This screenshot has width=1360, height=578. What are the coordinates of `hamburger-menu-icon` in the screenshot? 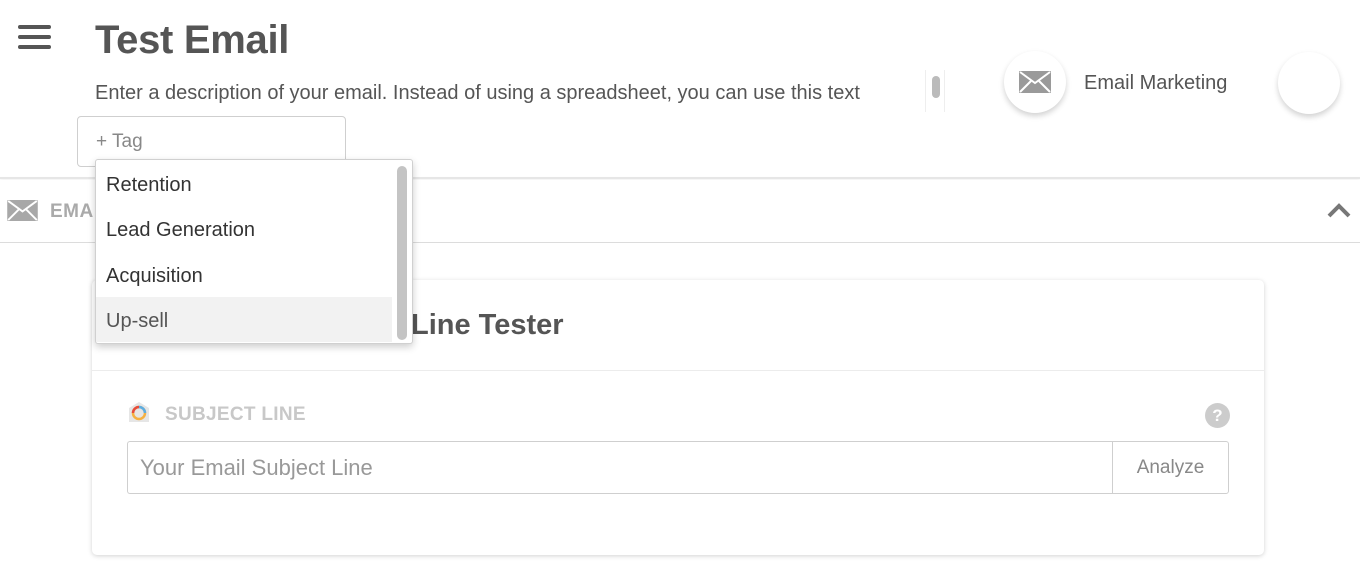 It's located at (34, 37).